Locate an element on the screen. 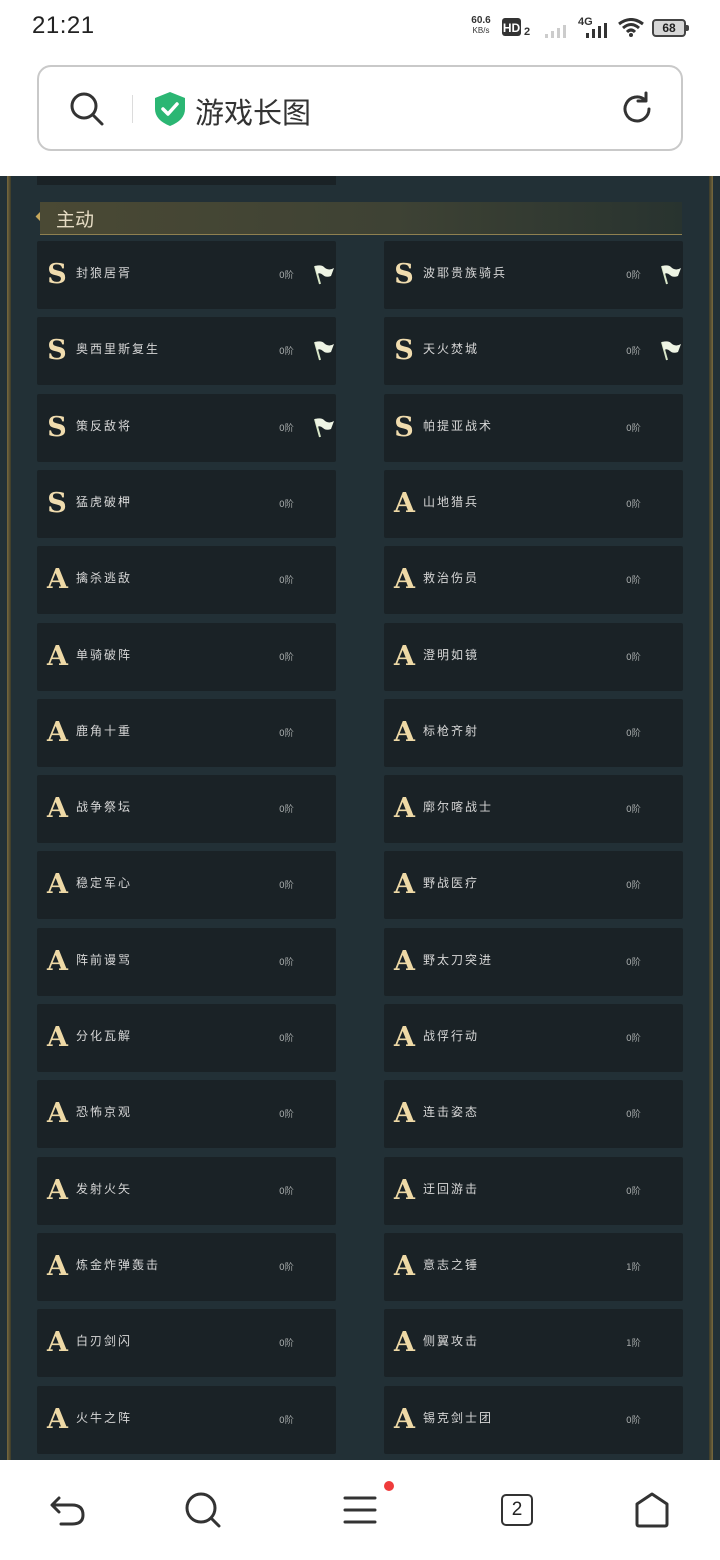 This screenshot has height=1560, width=720. skill-name: 鹿角十重 is located at coordinates (104, 731).